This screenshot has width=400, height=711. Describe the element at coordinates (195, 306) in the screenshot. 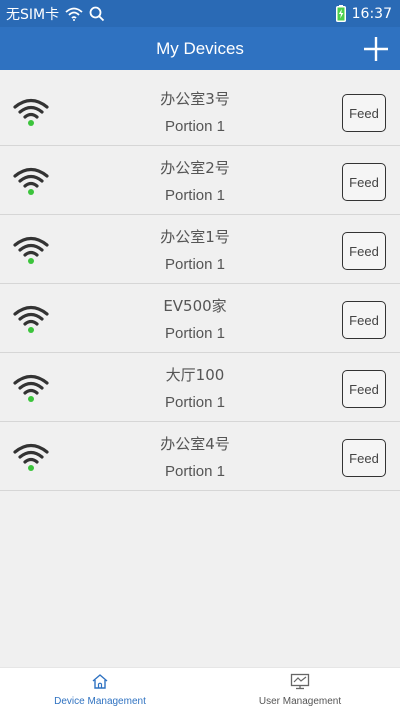

I see `device-name: EV500家` at that location.